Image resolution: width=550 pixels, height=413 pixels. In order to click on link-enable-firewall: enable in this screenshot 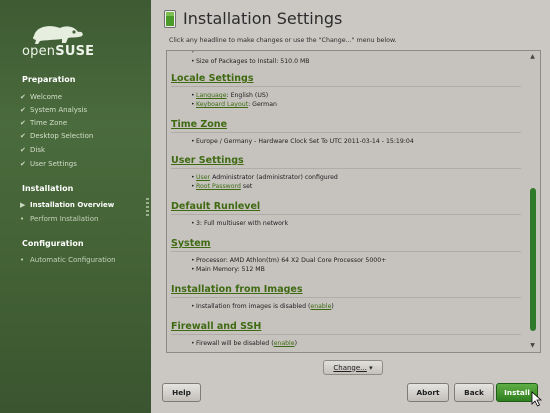, I will do `click(284, 343)`.